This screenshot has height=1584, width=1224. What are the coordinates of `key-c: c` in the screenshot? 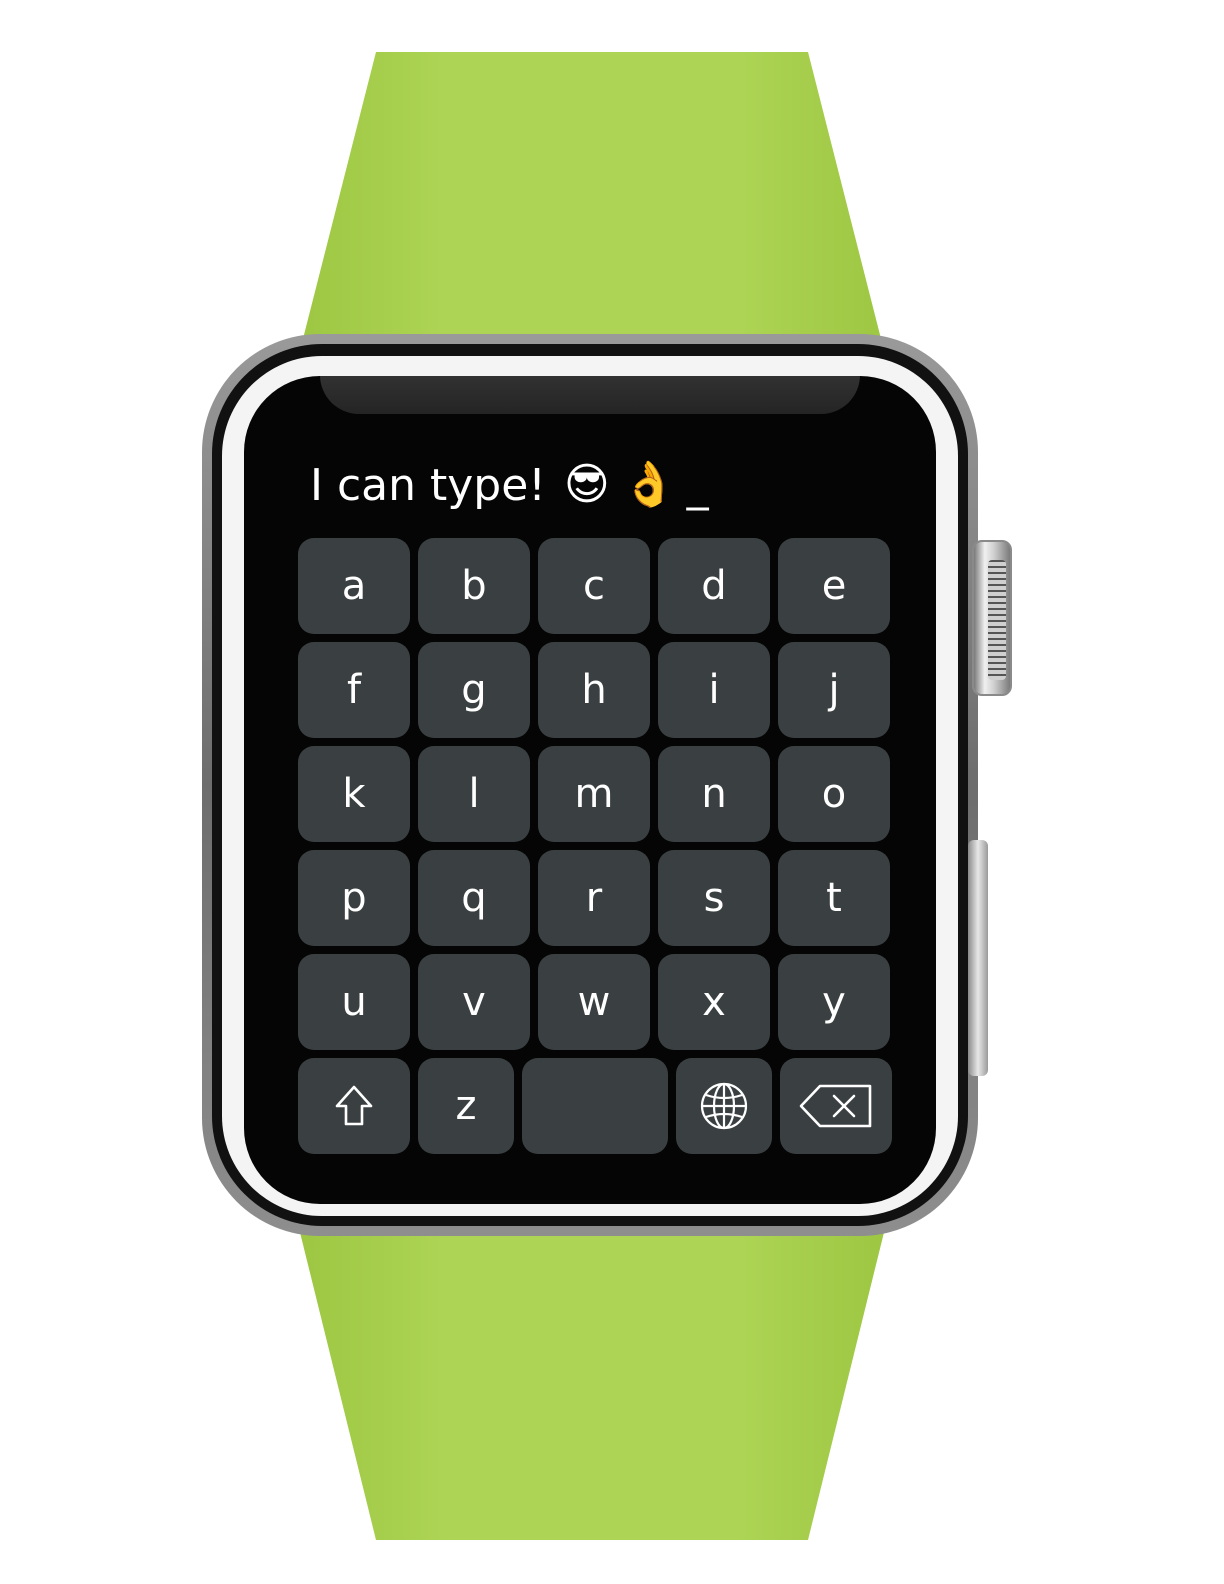 It's located at (594, 586).